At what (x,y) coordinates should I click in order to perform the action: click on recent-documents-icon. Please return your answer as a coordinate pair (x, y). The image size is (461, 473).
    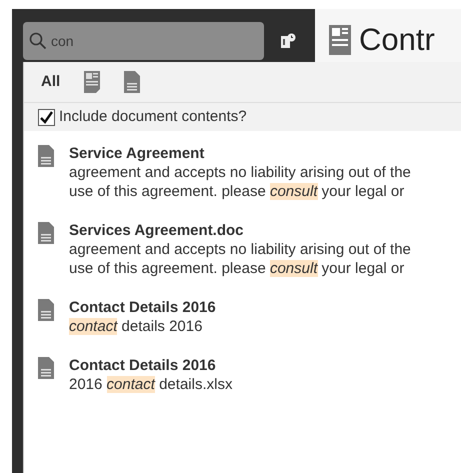
    Looking at the image, I should click on (288, 41).